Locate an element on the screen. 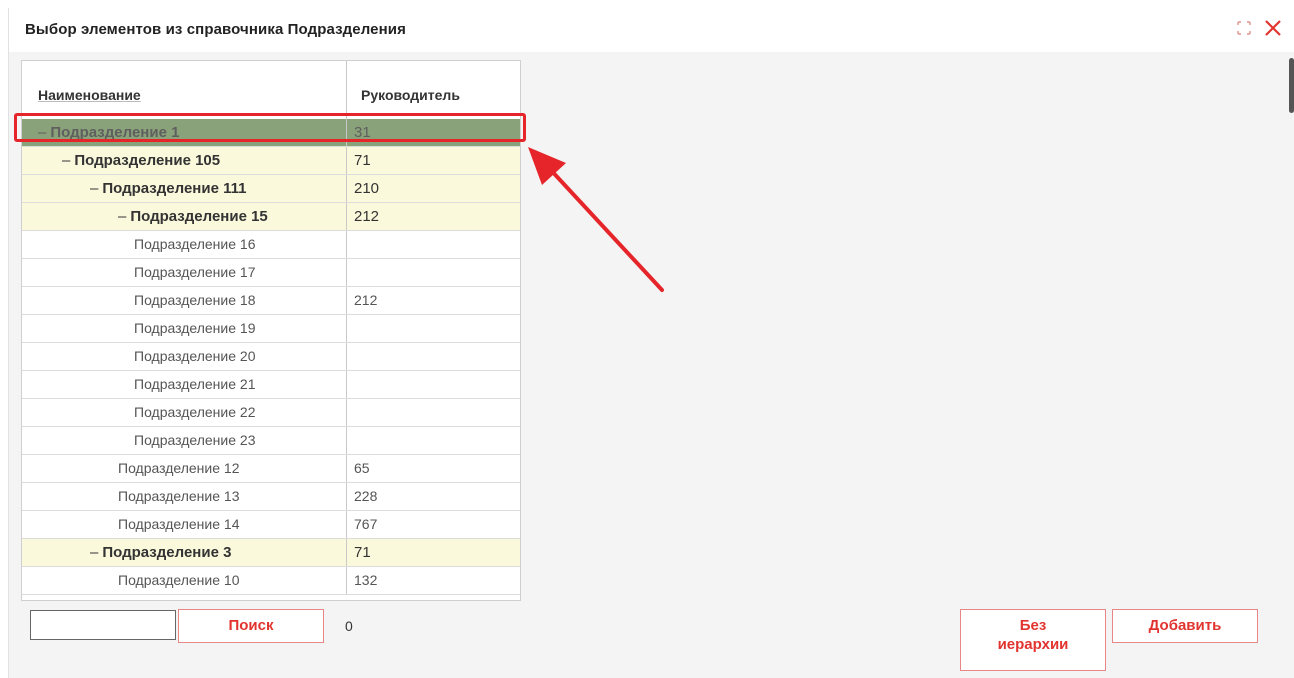 This screenshot has height=678, width=1294. row-name: Подразделение 18 is located at coordinates (195, 300).